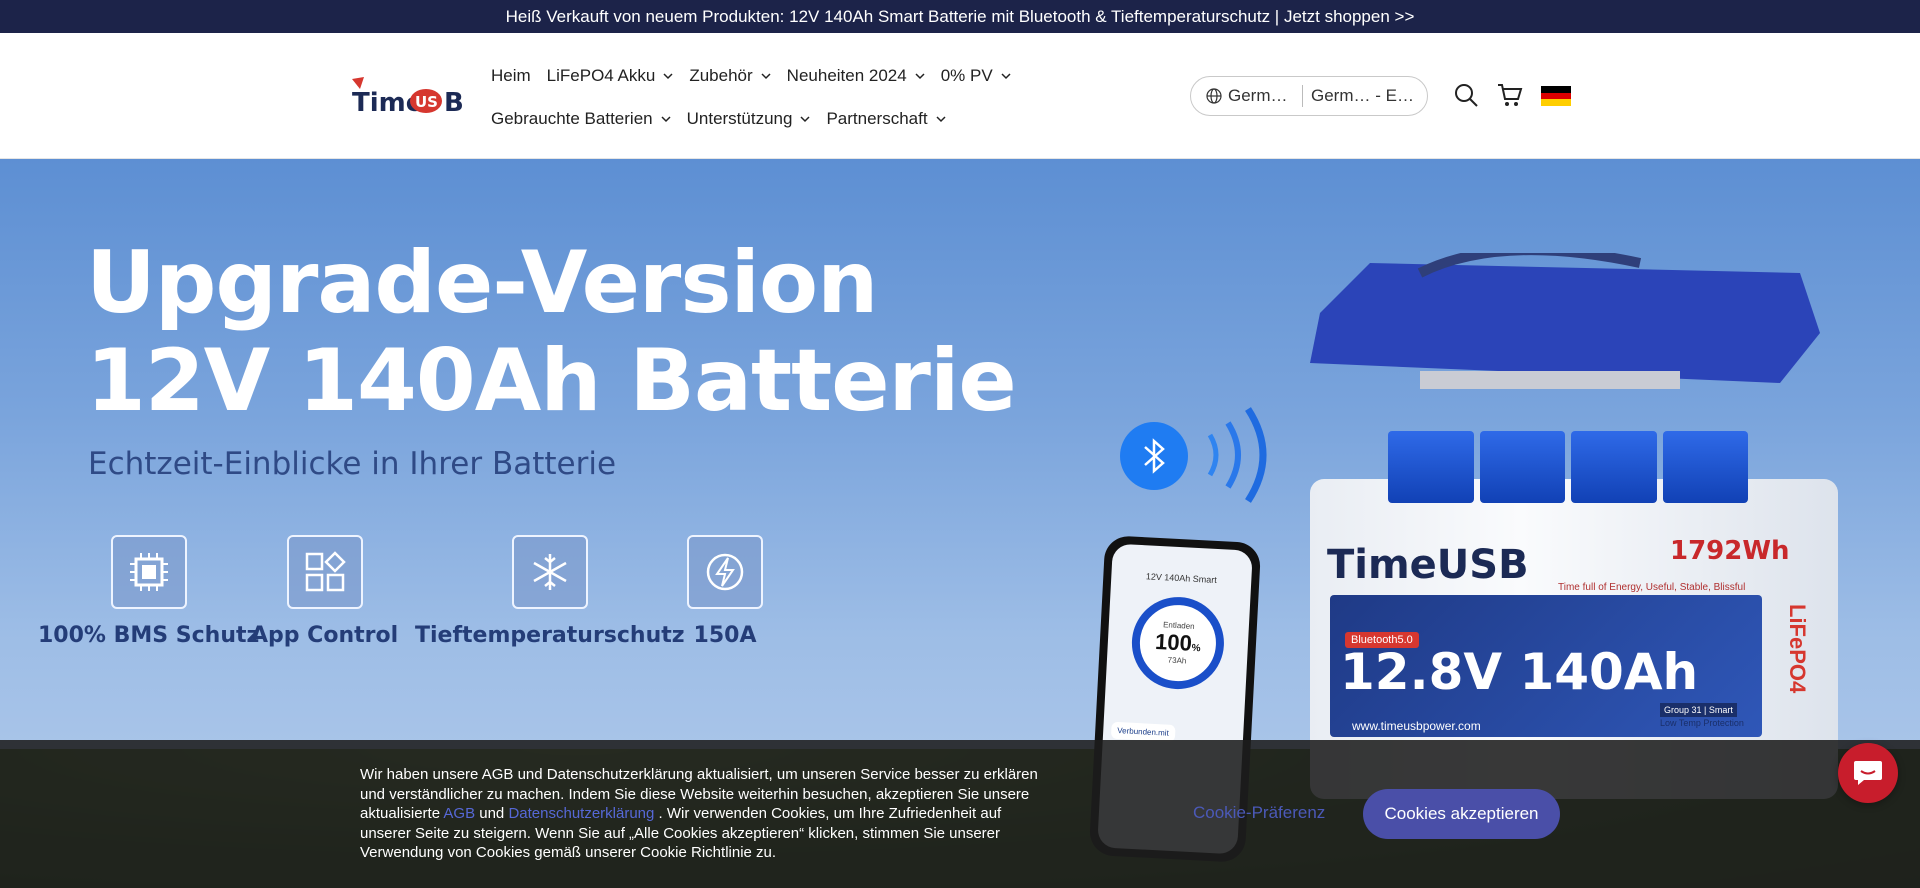 The width and height of the screenshot is (1920, 888). I want to click on nav-item-0-pv: 0% PV, so click(976, 76).